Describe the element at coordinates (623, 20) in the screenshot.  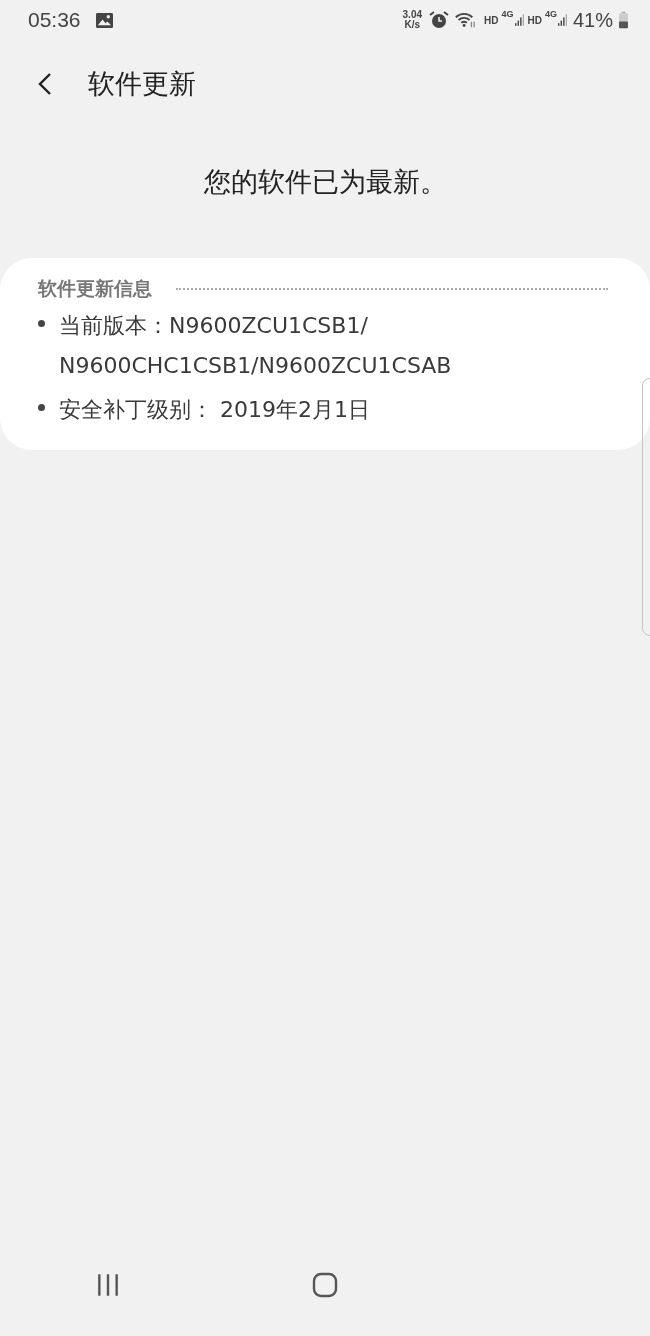
I see `battery-icon` at that location.